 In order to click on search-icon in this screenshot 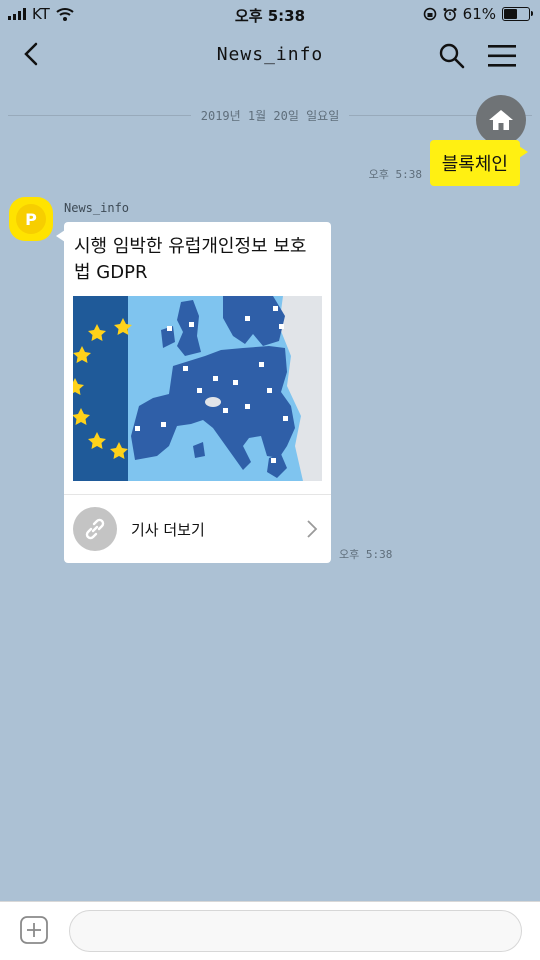, I will do `click(452, 56)`.